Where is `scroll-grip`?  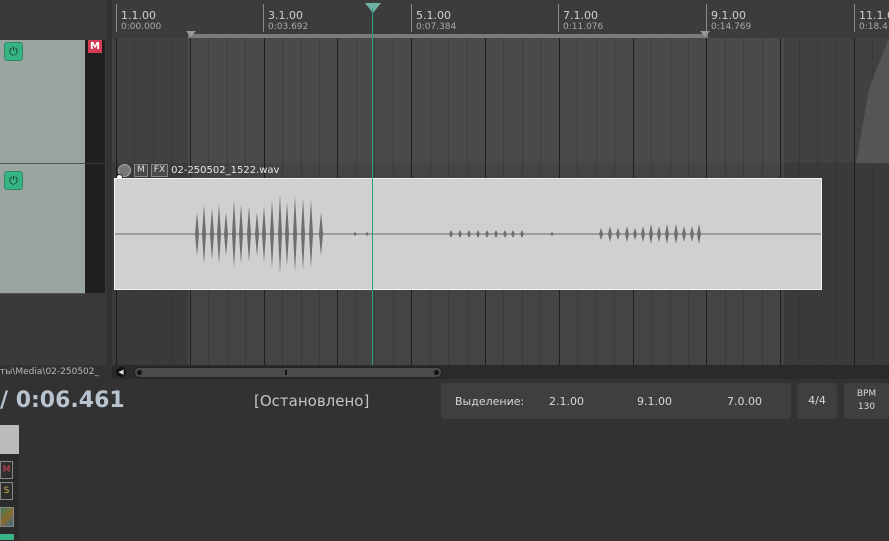
scroll-grip is located at coordinates (286, 372).